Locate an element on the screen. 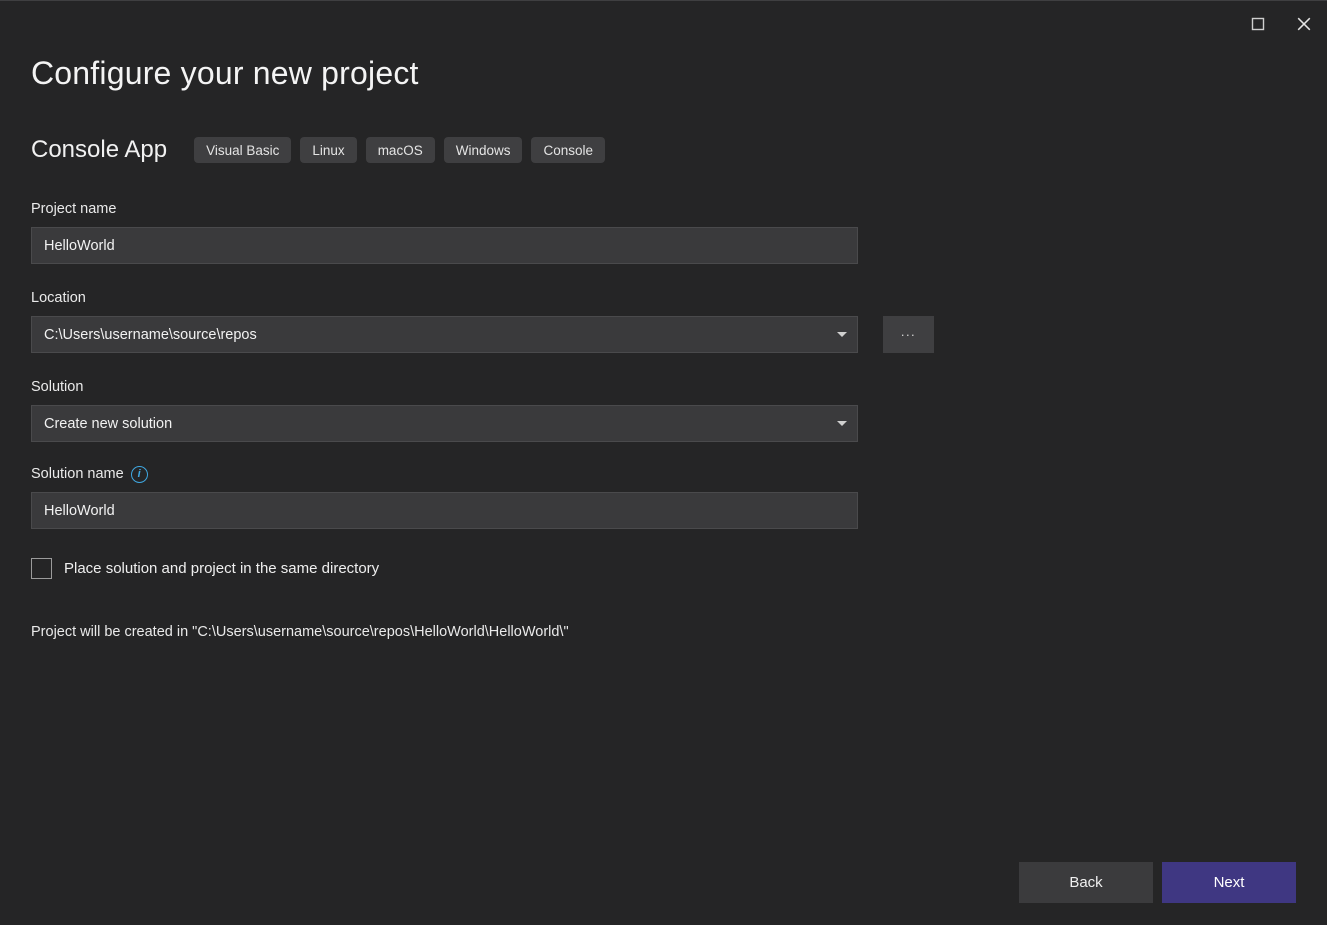 The image size is (1327, 925). project-name-input: HelloWorld is located at coordinates (444, 245).